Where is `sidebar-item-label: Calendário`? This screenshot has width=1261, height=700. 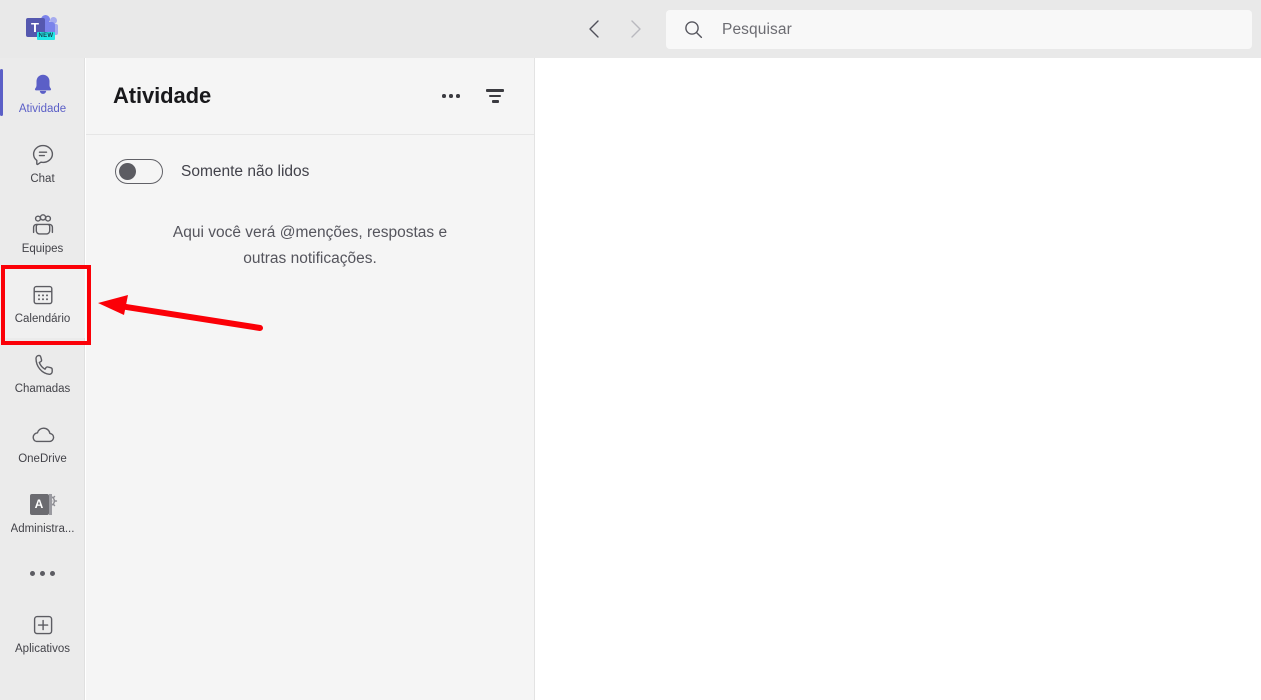
sidebar-item-label: Calendário is located at coordinates (42, 318).